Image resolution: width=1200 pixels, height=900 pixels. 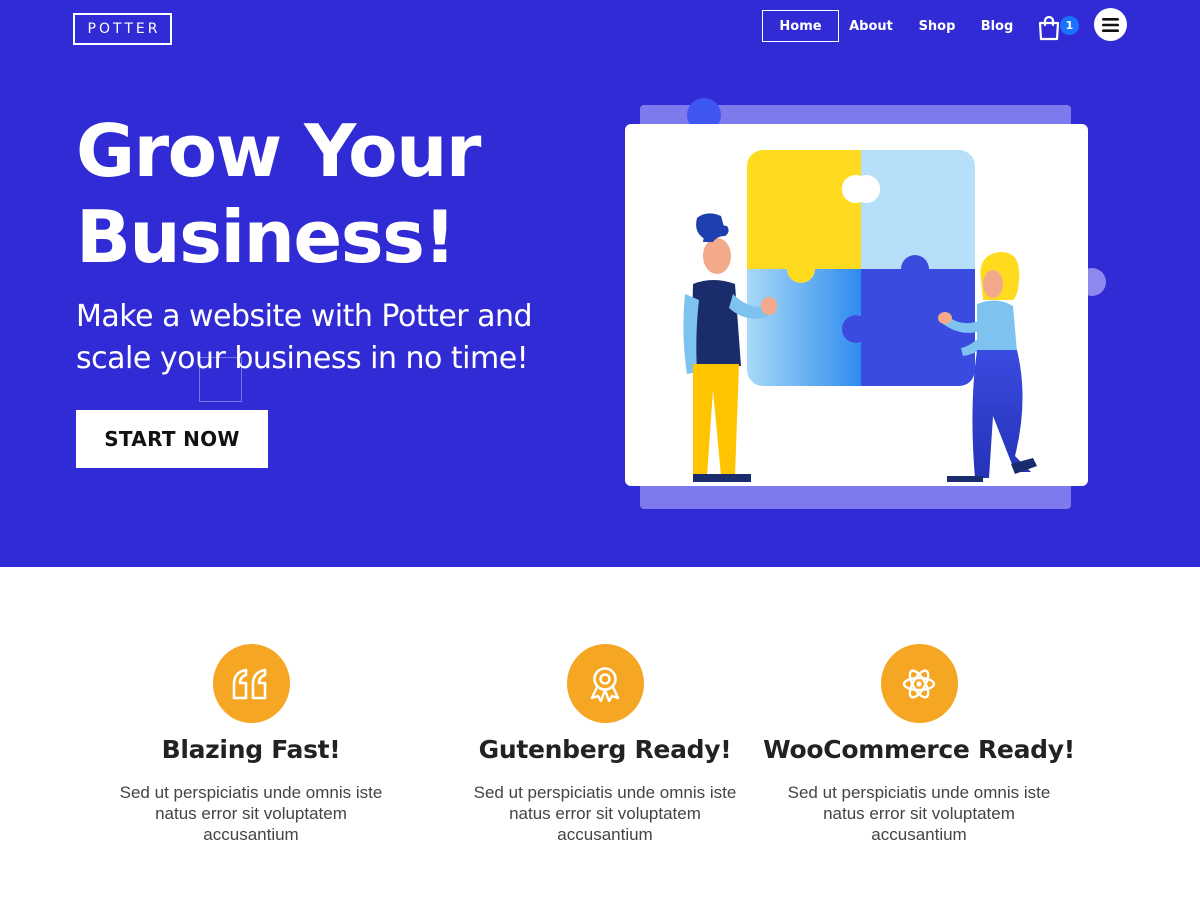 I want to click on nav-item-shop: Shop, so click(x=937, y=26).